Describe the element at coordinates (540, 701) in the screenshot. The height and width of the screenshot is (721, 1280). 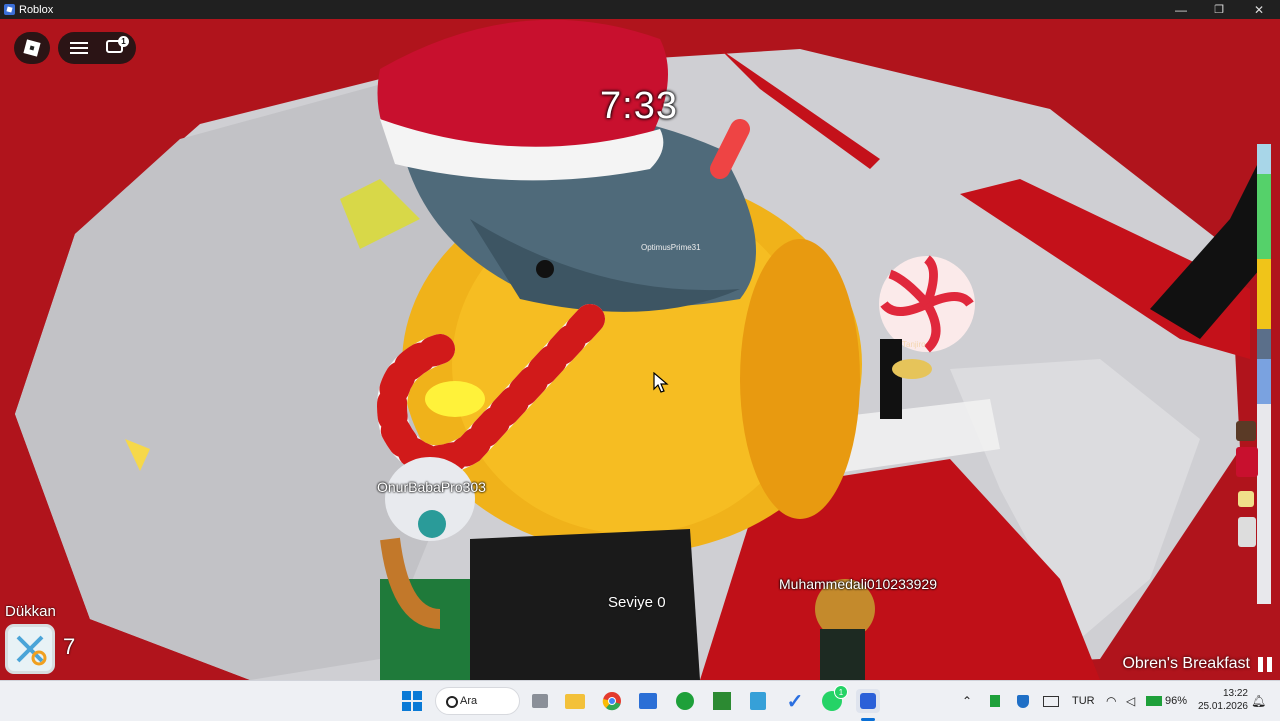
I see `task-view-icon` at that location.